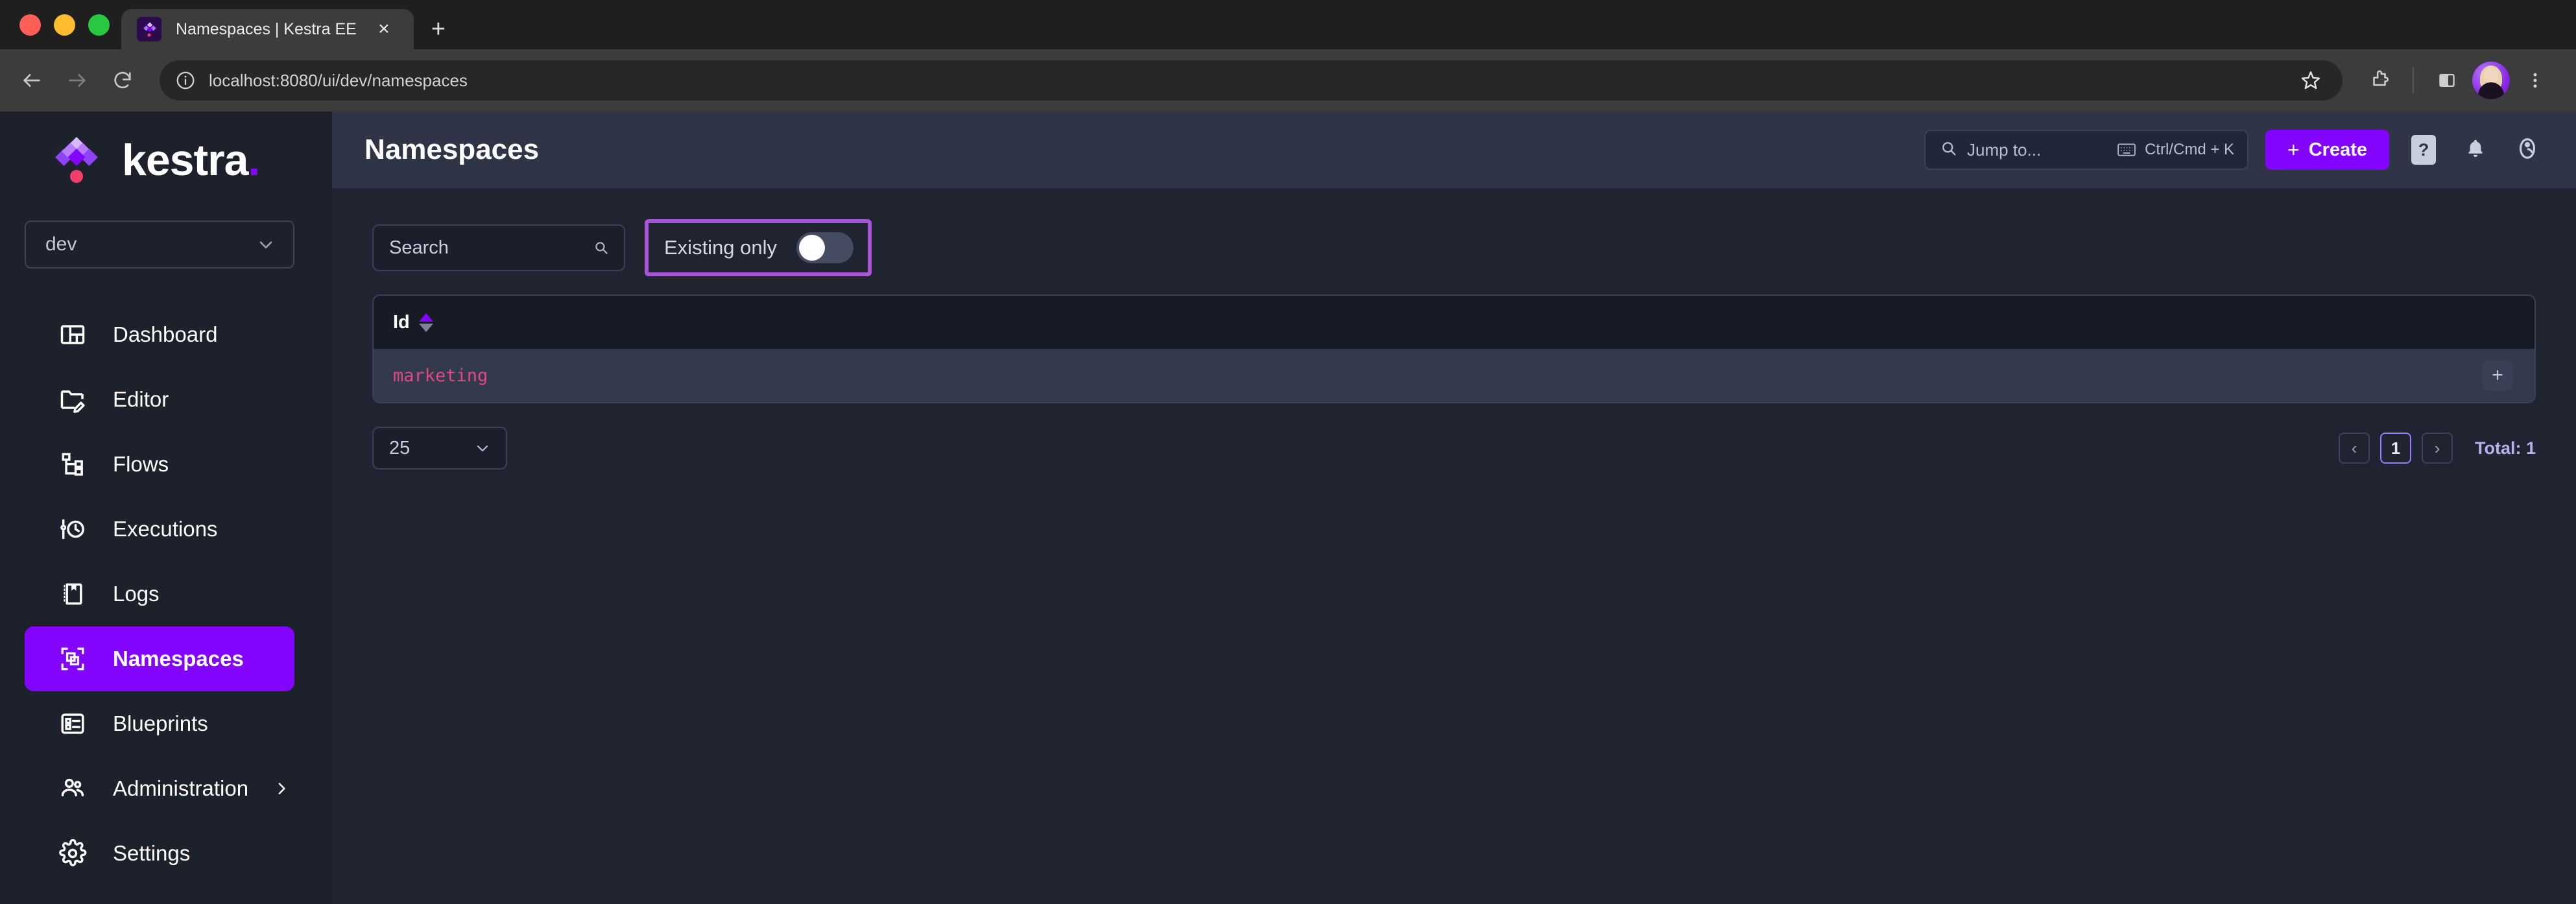  I want to click on kestra-logo: kestra., so click(166, 160).